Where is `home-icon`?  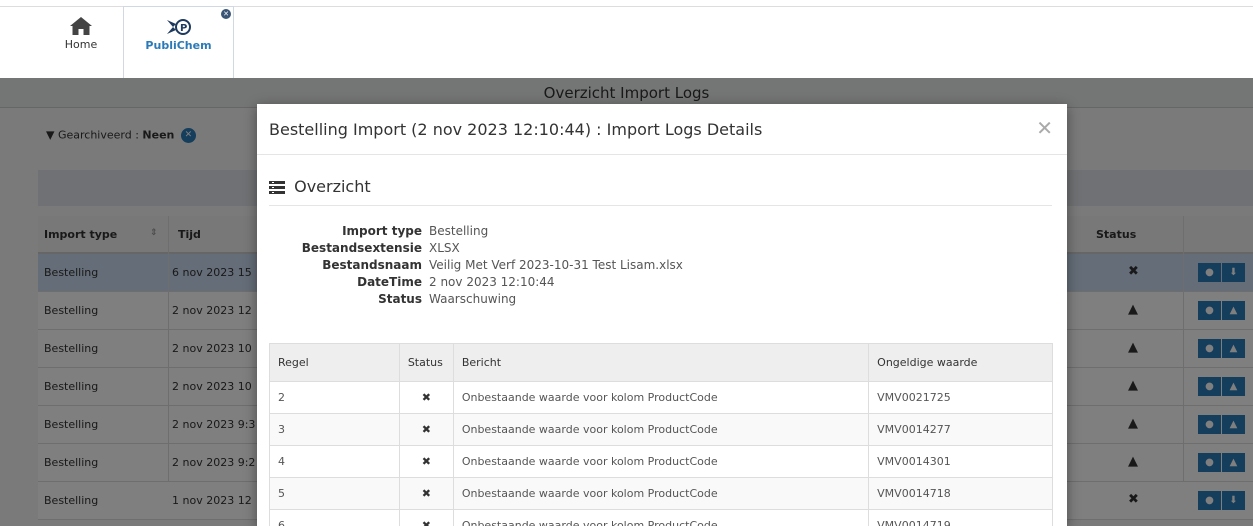
home-icon is located at coordinates (81, 26).